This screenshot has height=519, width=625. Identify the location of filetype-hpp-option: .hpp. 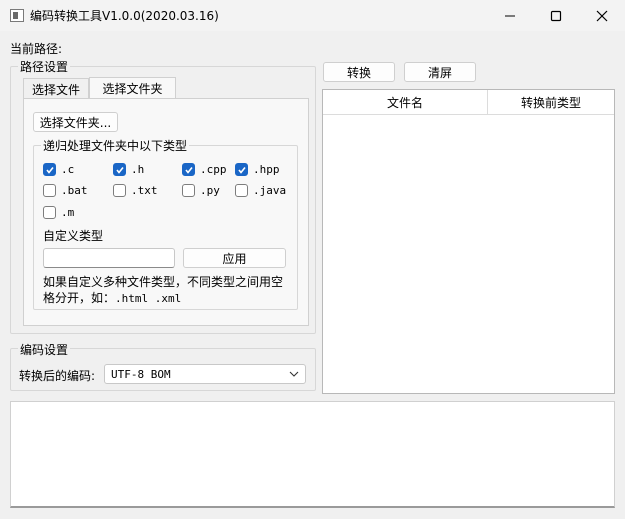
(257, 169).